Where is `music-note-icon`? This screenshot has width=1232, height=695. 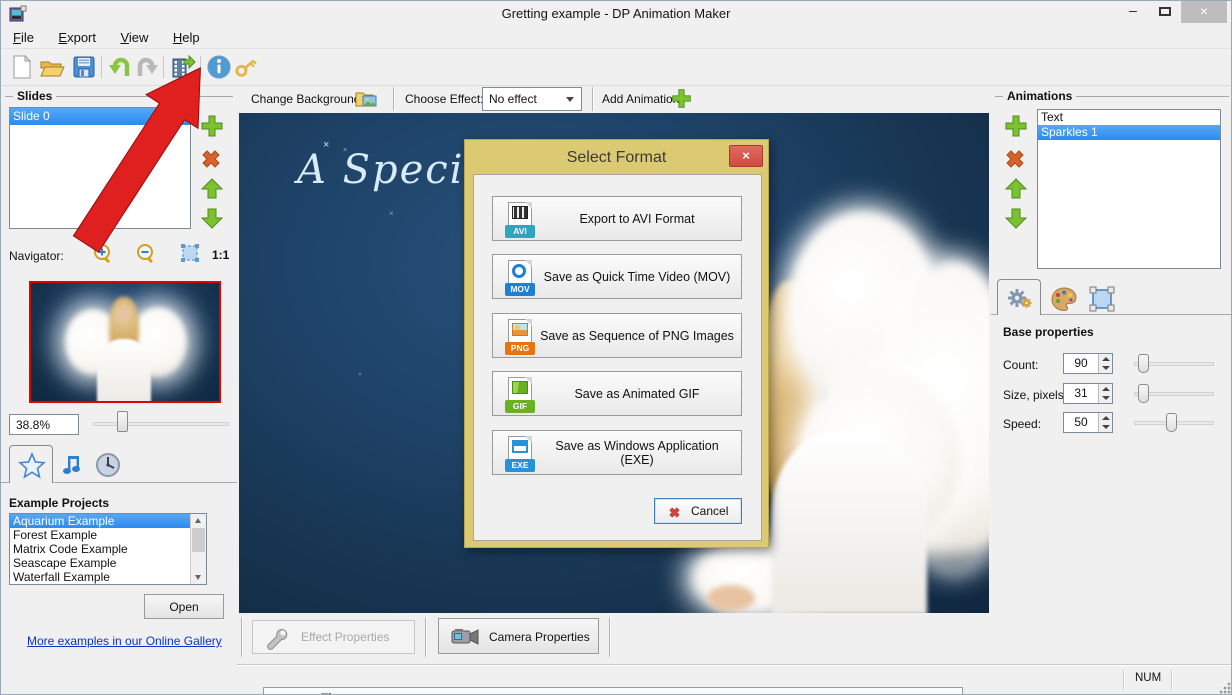 music-note-icon is located at coordinates (71, 465).